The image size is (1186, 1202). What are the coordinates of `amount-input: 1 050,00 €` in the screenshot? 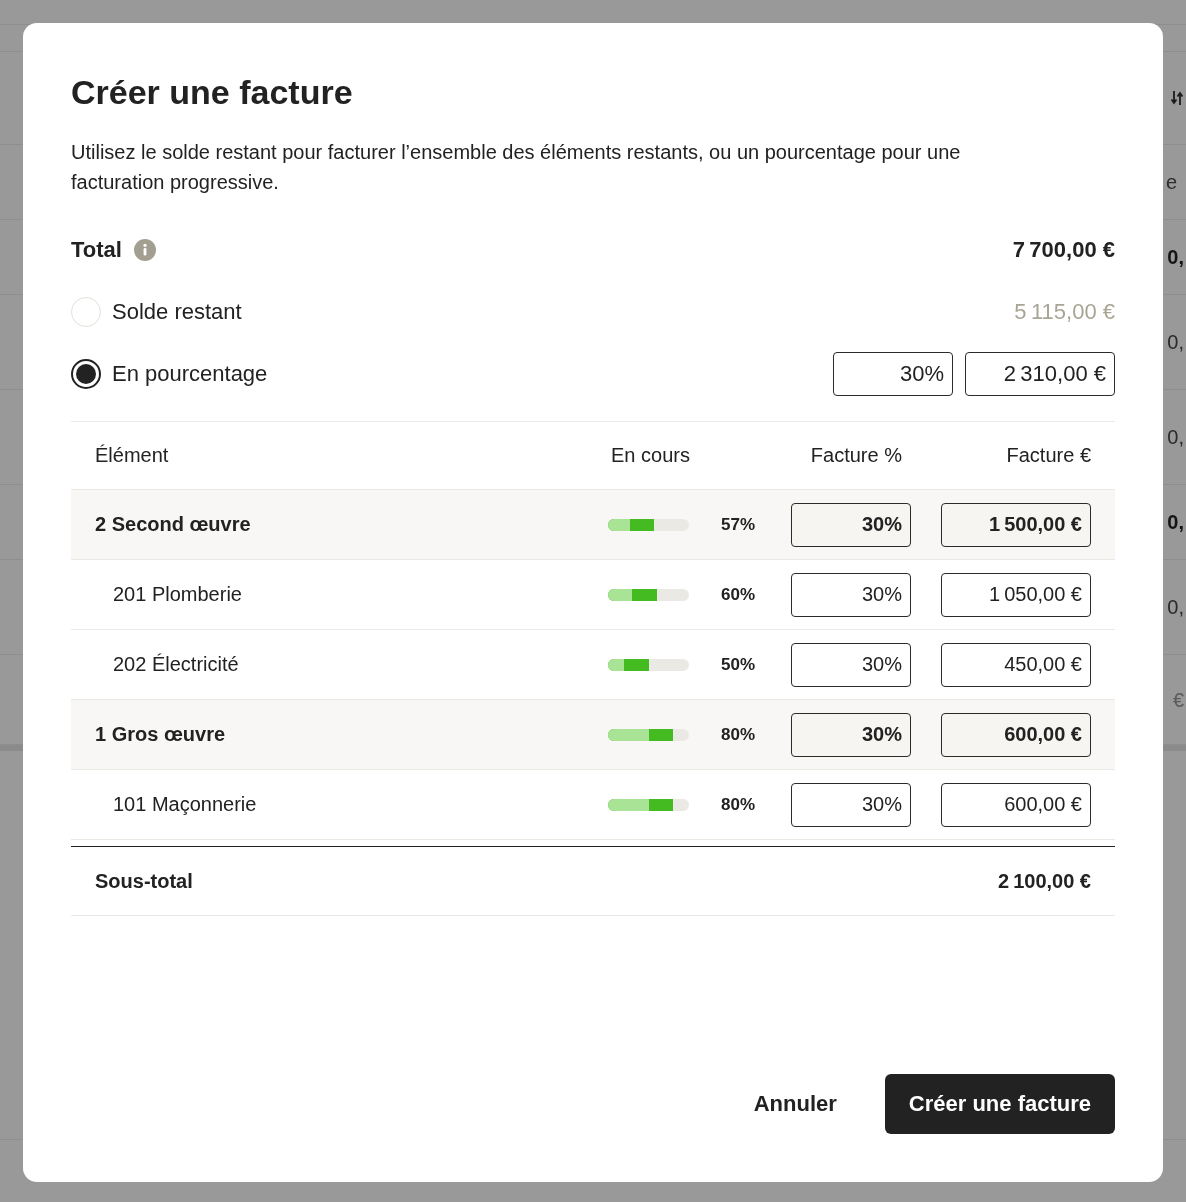 It's located at (1016, 594).